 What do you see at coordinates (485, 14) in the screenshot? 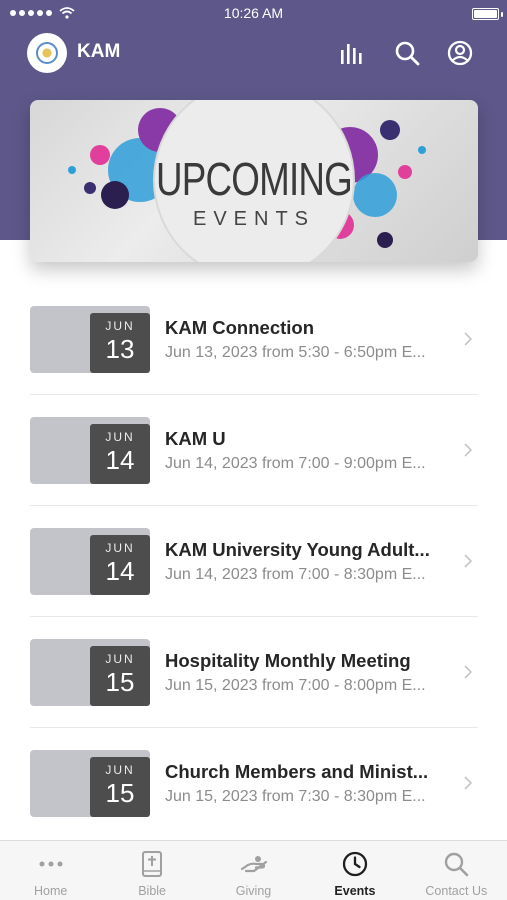
I see `battery-icon` at bounding box center [485, 14].